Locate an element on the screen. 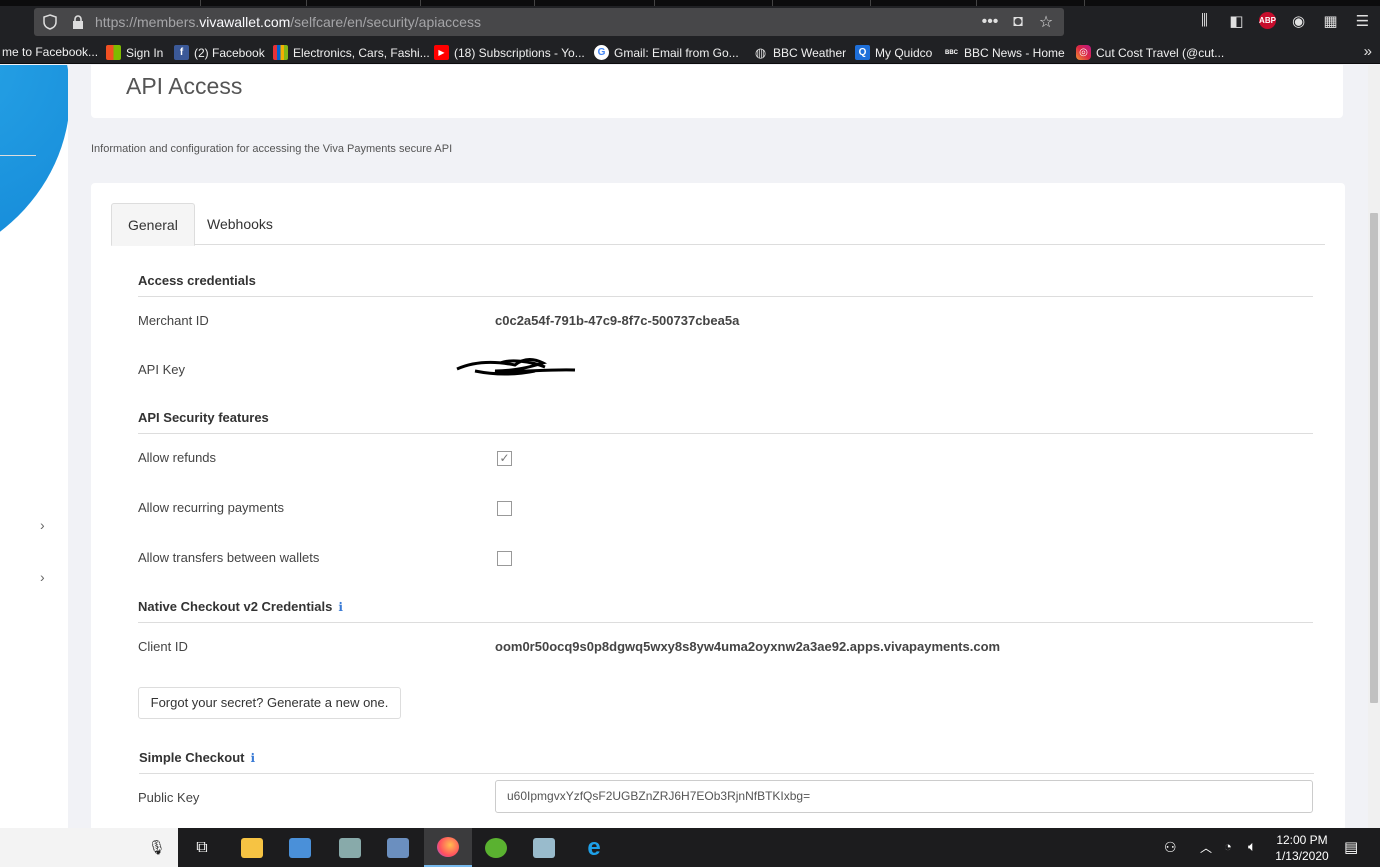 Image resolution: width=1380 pixels, height=867 pixels. notebook-icon is located at coordinates (544, 847).